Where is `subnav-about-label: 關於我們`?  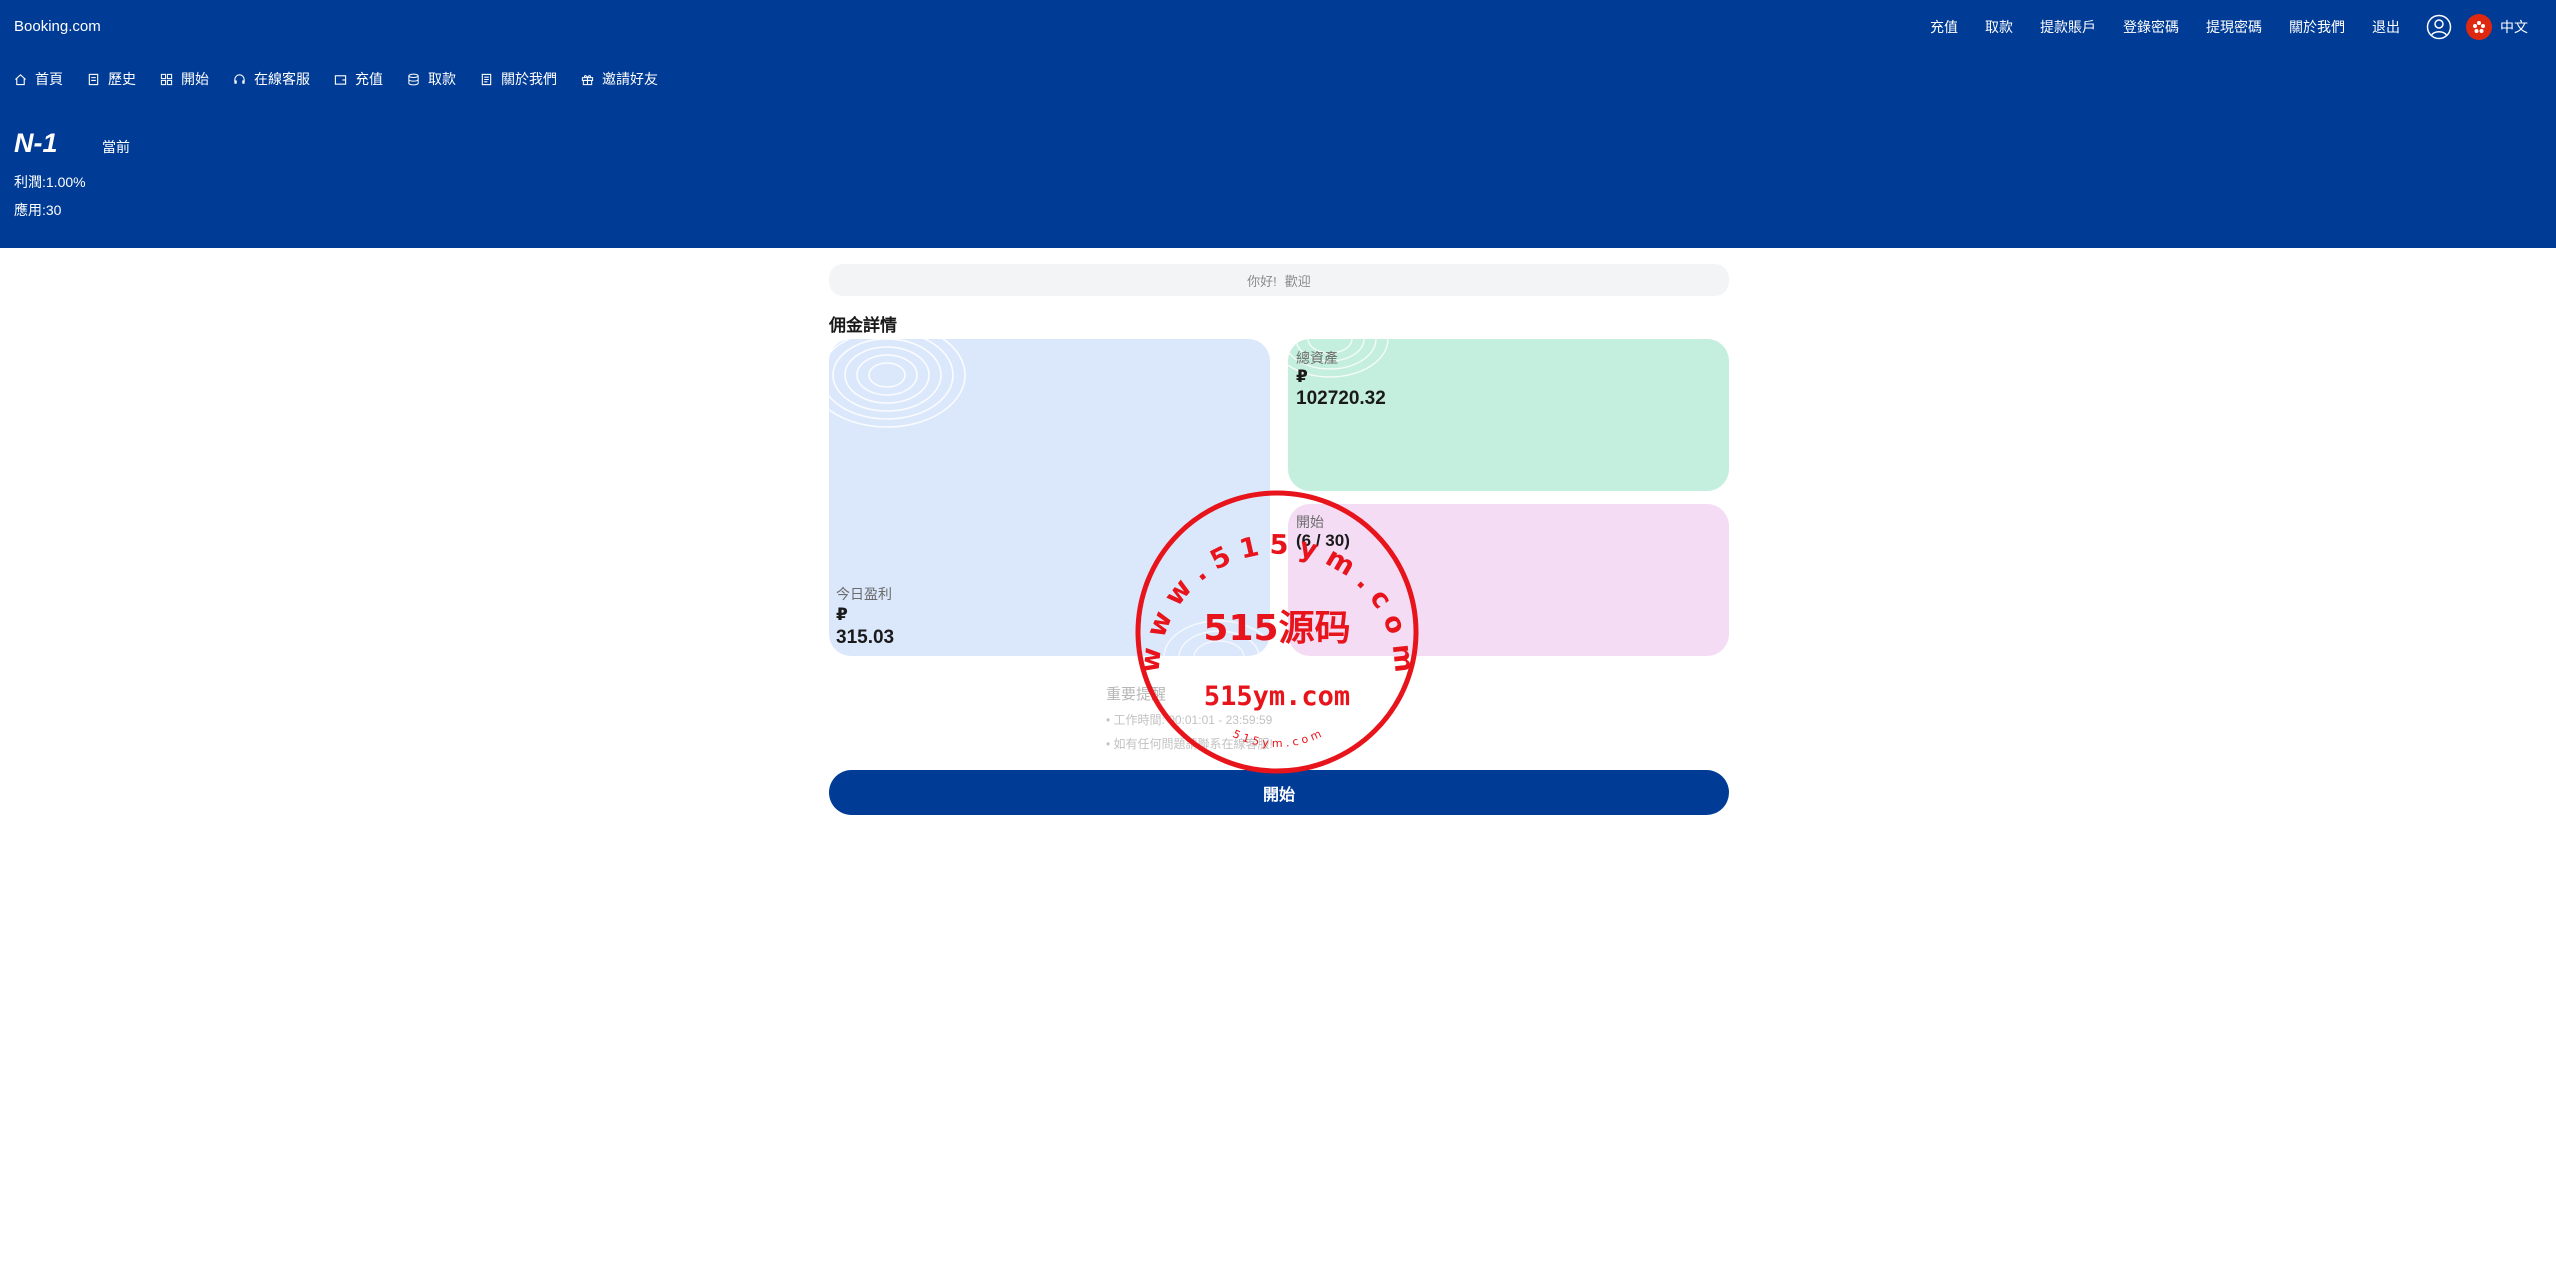 subnav-about-label: 關於我們 is located at coordinates (529, 79).